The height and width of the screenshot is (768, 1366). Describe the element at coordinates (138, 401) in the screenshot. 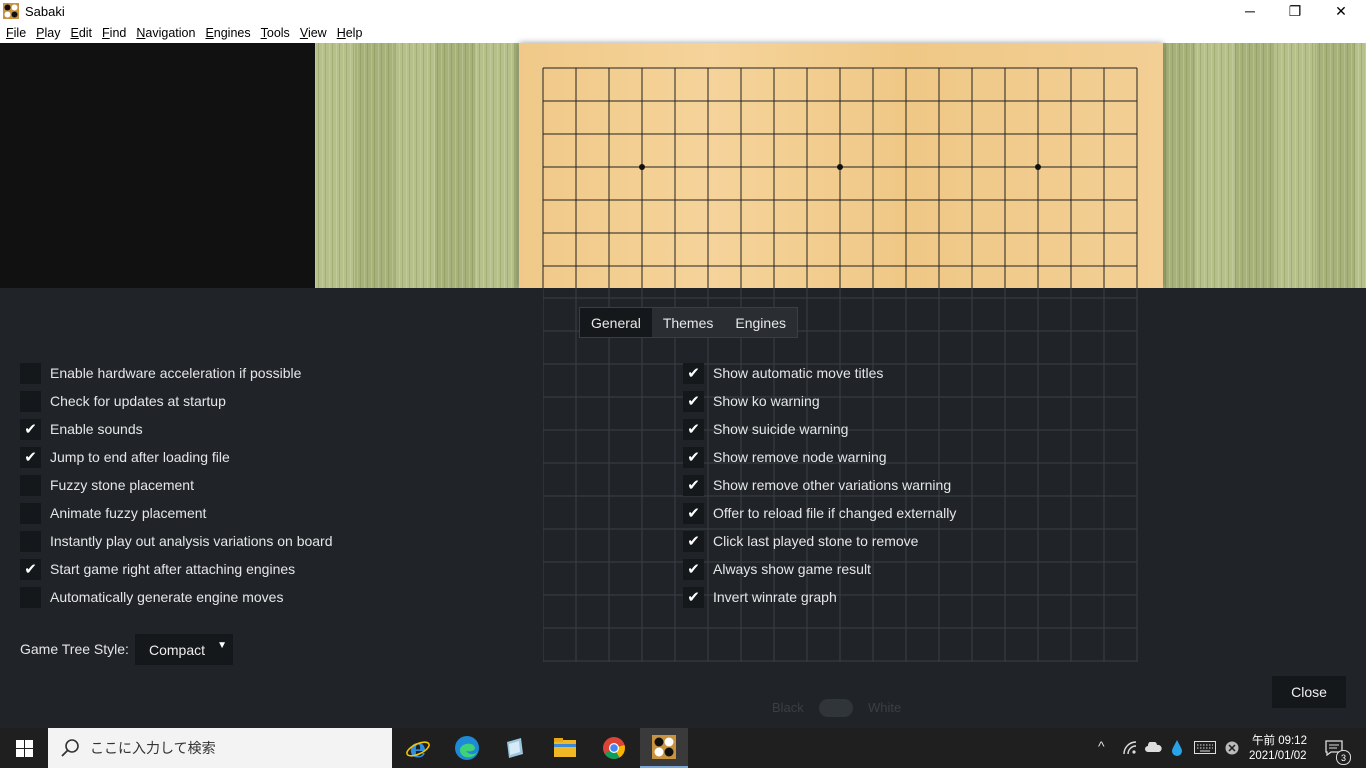

I see `option-label: Check for updates at startup` at that location.